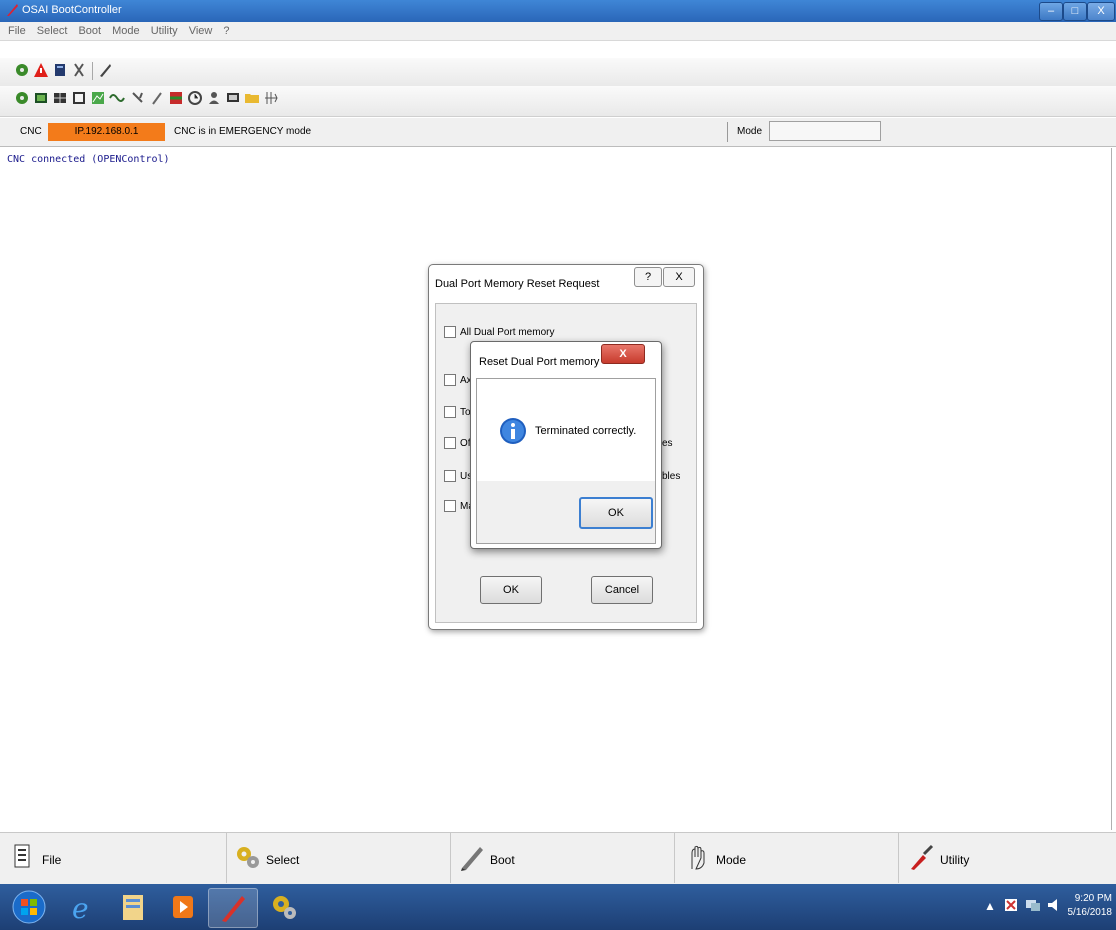 Image resolution: width=1116 pixels, height=930 pixels. I want to click on menu-file: File, so click(15, 31).